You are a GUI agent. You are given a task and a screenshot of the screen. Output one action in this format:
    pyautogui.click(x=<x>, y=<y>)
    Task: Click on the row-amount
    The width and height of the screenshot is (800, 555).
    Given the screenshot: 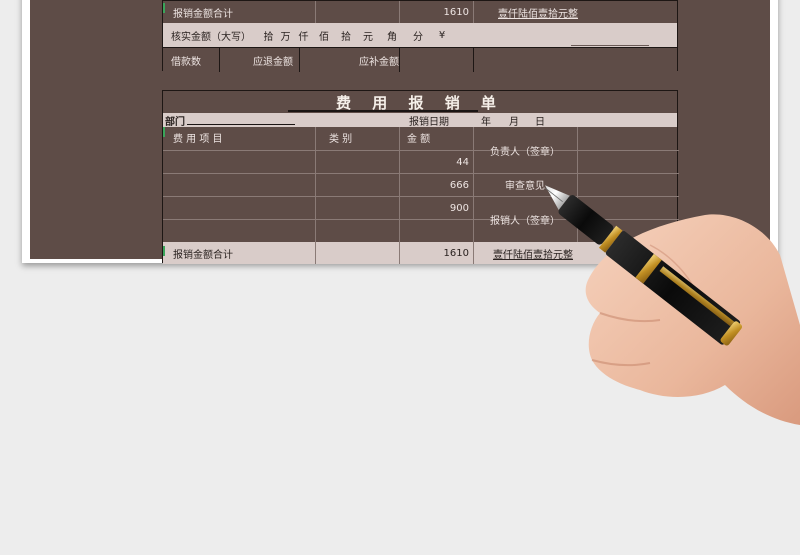 What is the action you would take?
    pyautogui.click(x=436, y=231)
    